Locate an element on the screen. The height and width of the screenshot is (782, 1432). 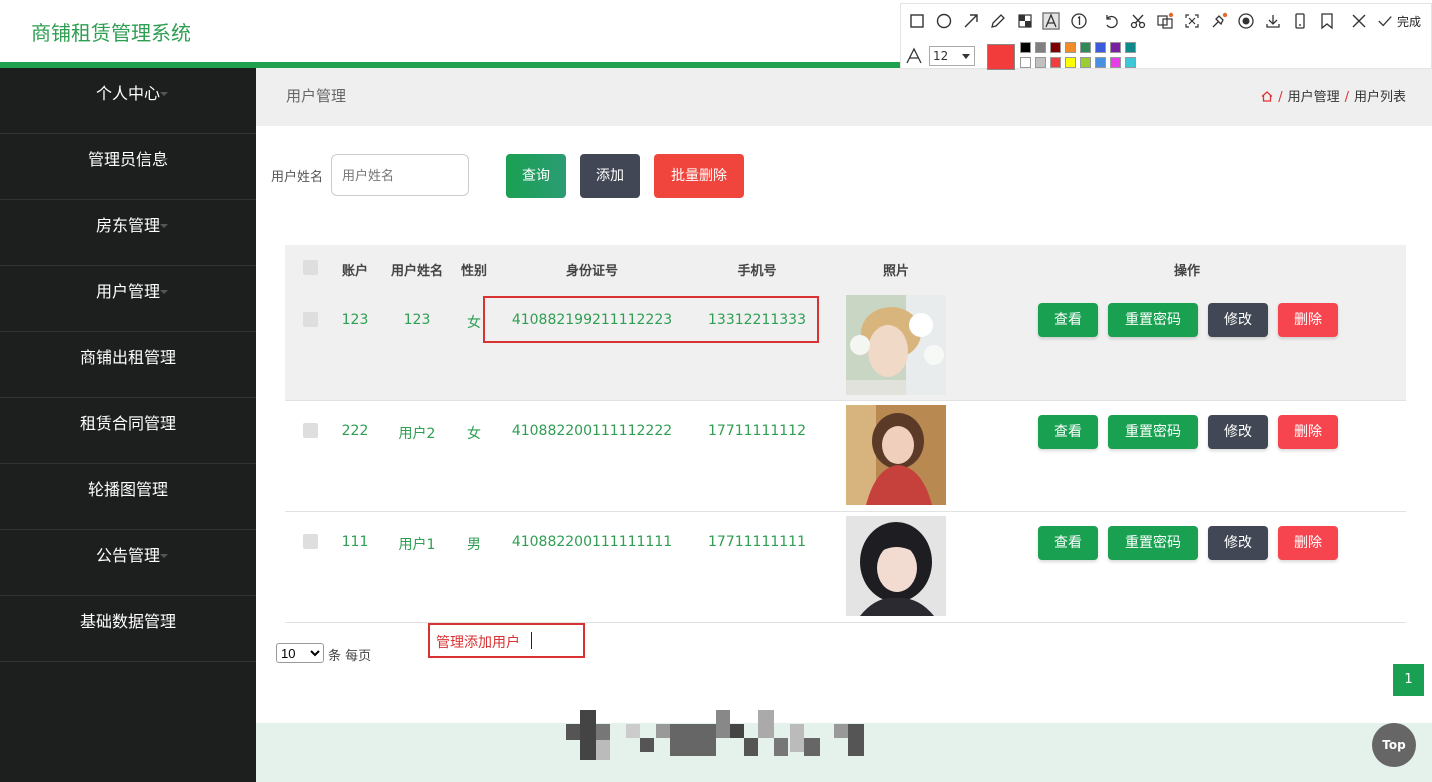
ellipse-icon is located at coordinates (944, 21).